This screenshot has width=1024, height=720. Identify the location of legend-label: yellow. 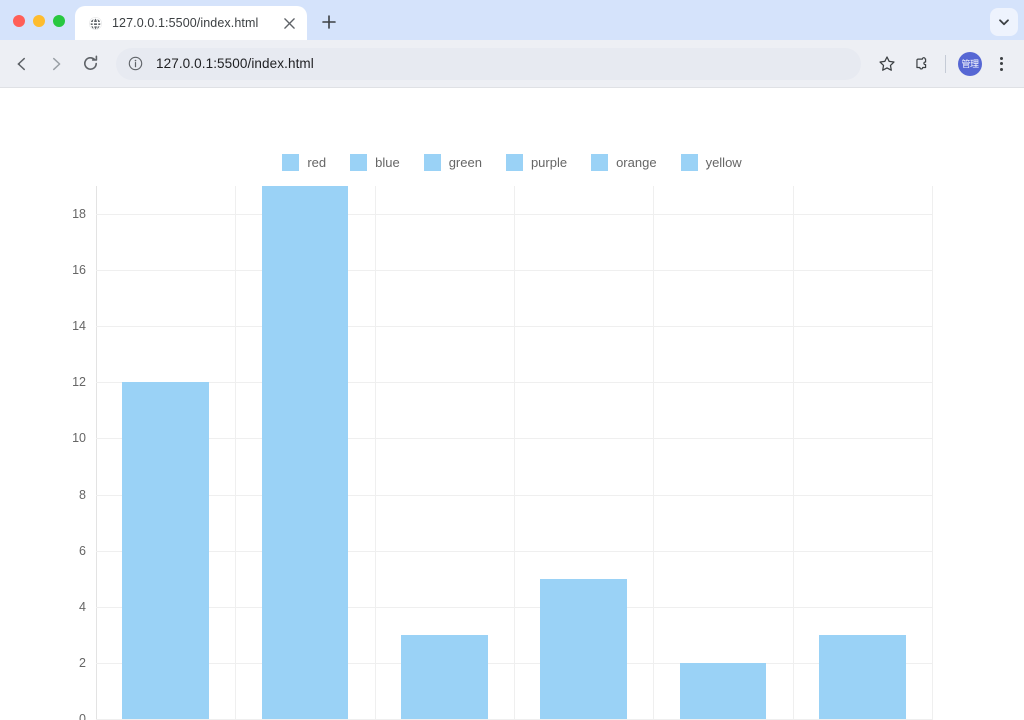
(723, 162).